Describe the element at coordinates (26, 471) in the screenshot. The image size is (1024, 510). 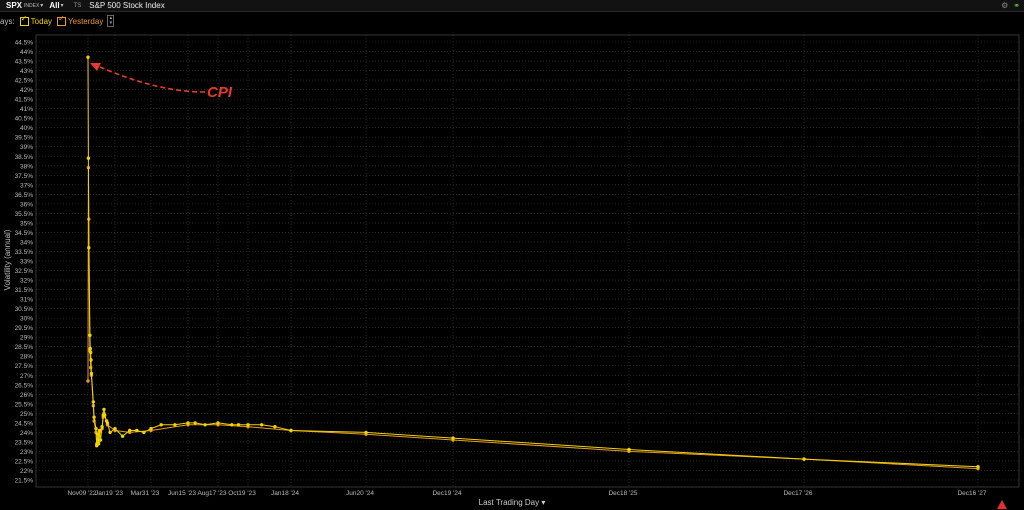
I see `y-tick-label: 22%` at that location.